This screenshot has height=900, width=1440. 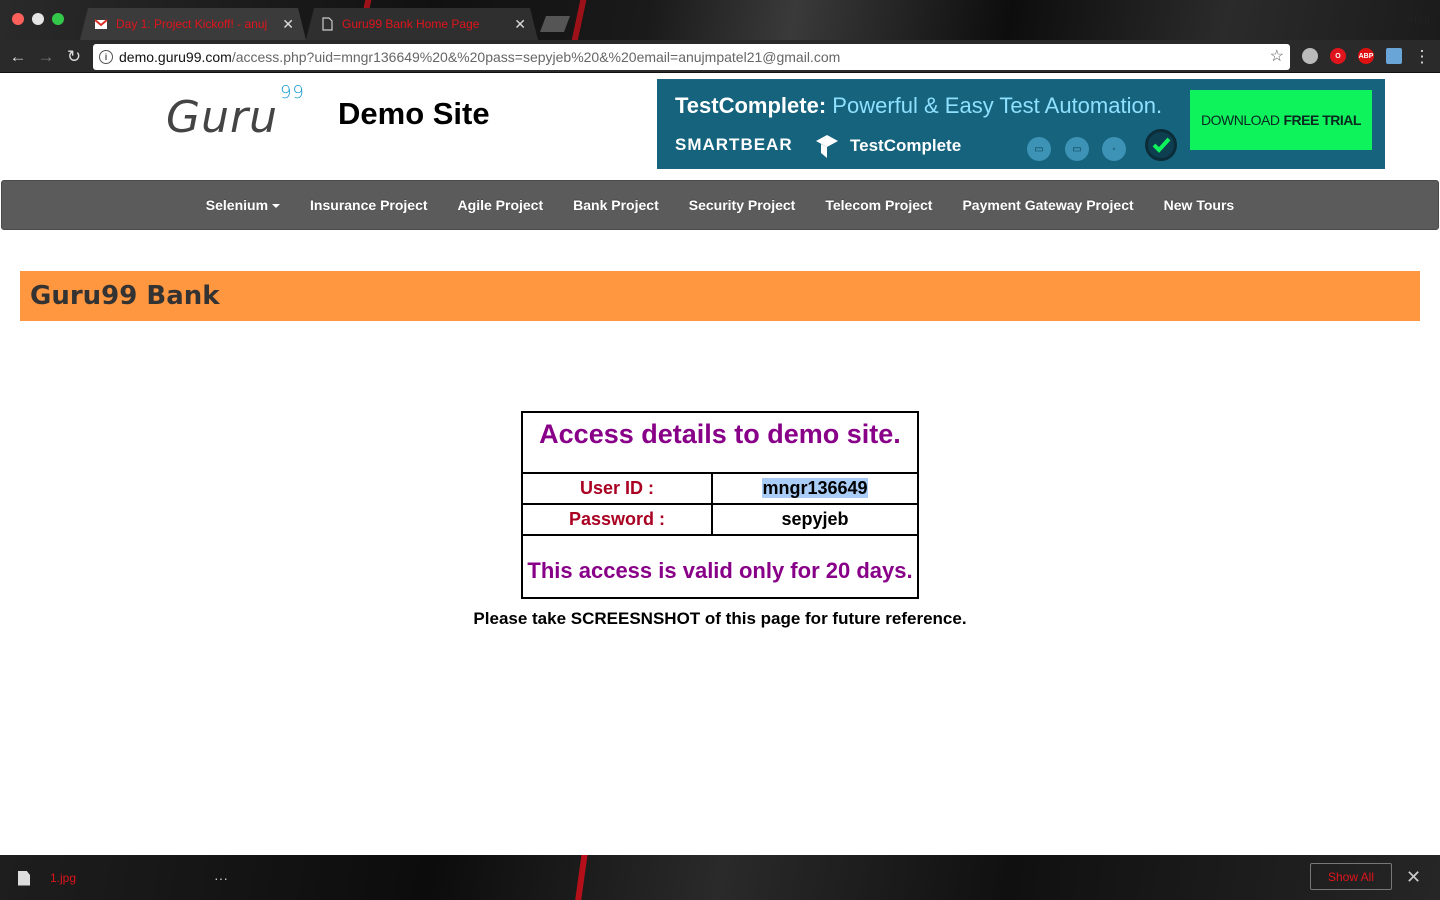 I want to click on cta-prefix: DOWNLOAD, so click(x=1240, y=120).